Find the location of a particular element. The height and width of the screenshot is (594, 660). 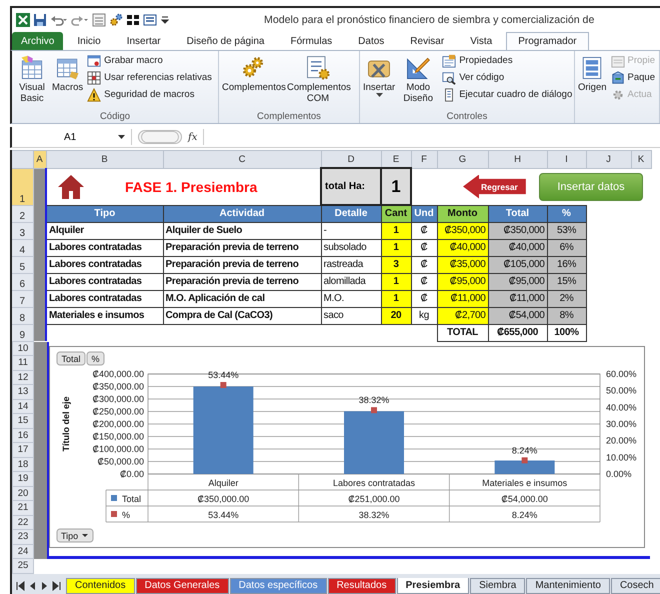

ribbon-button: Complementos is located at coordinates (253, 73).